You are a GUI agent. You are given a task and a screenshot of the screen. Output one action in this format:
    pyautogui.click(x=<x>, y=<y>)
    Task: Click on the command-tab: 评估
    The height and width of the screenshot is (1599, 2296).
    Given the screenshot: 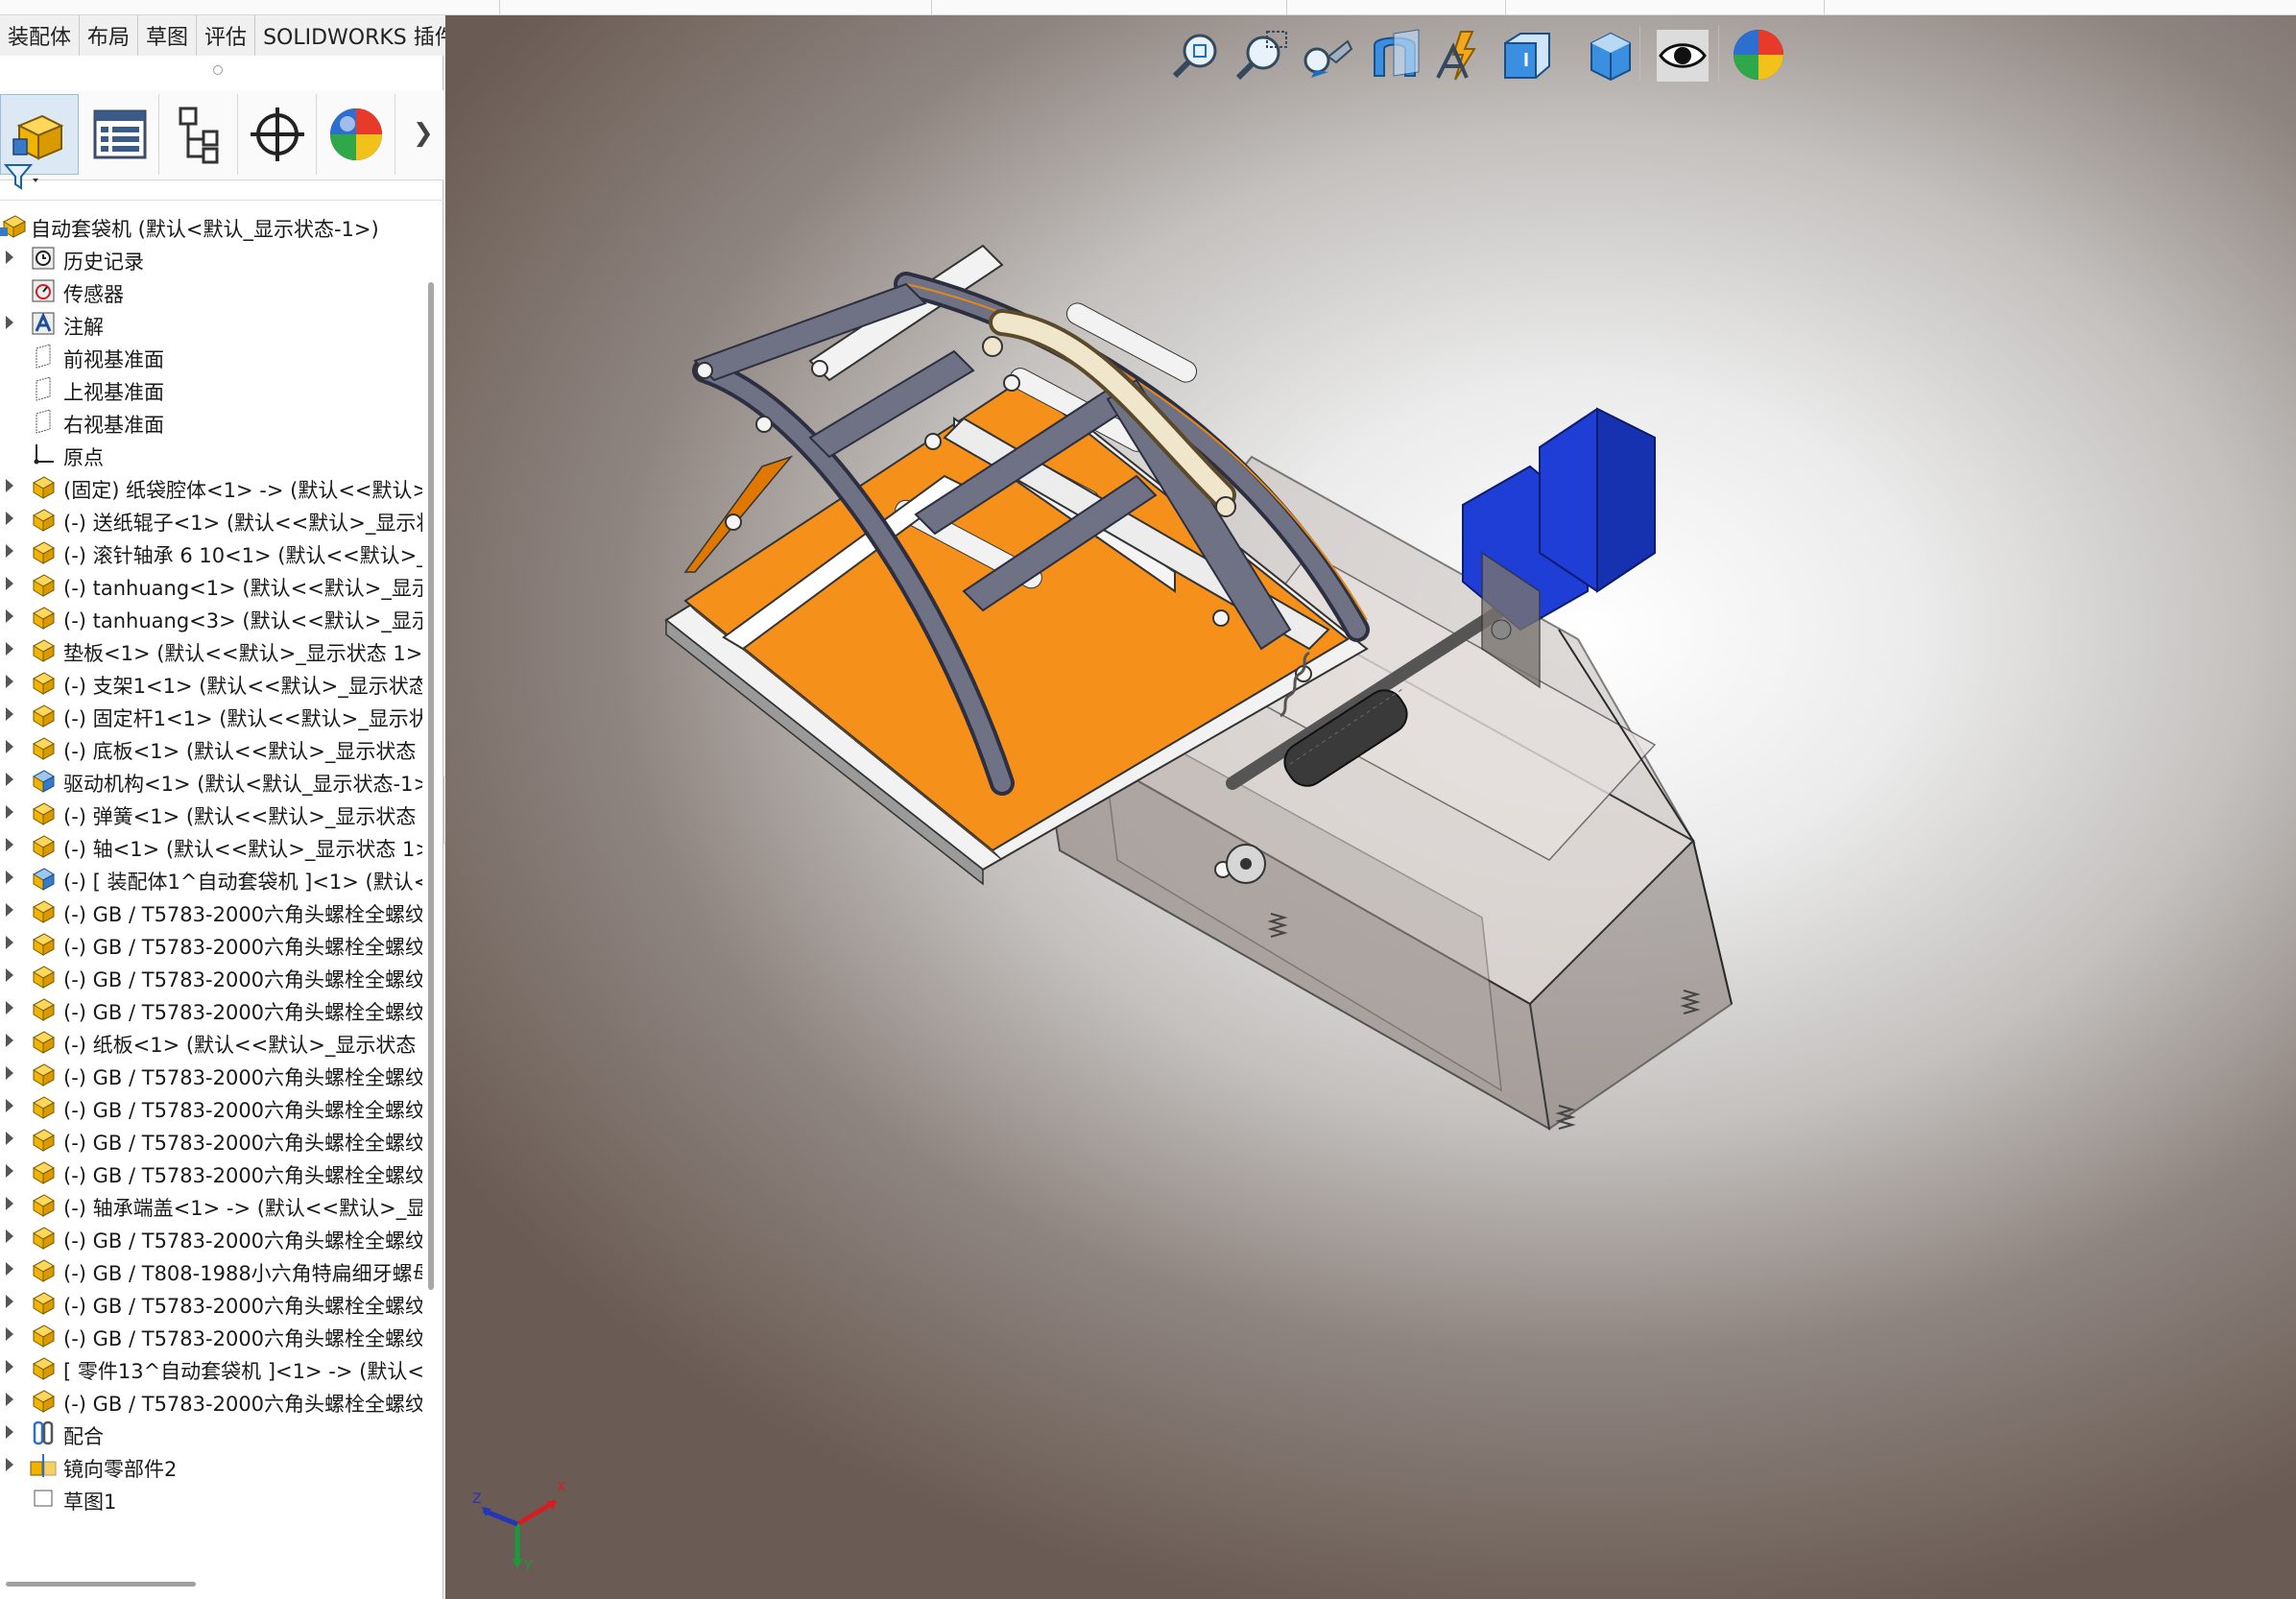 What is the action you would take?
    pyautogui.click(x=227, y=35)
    